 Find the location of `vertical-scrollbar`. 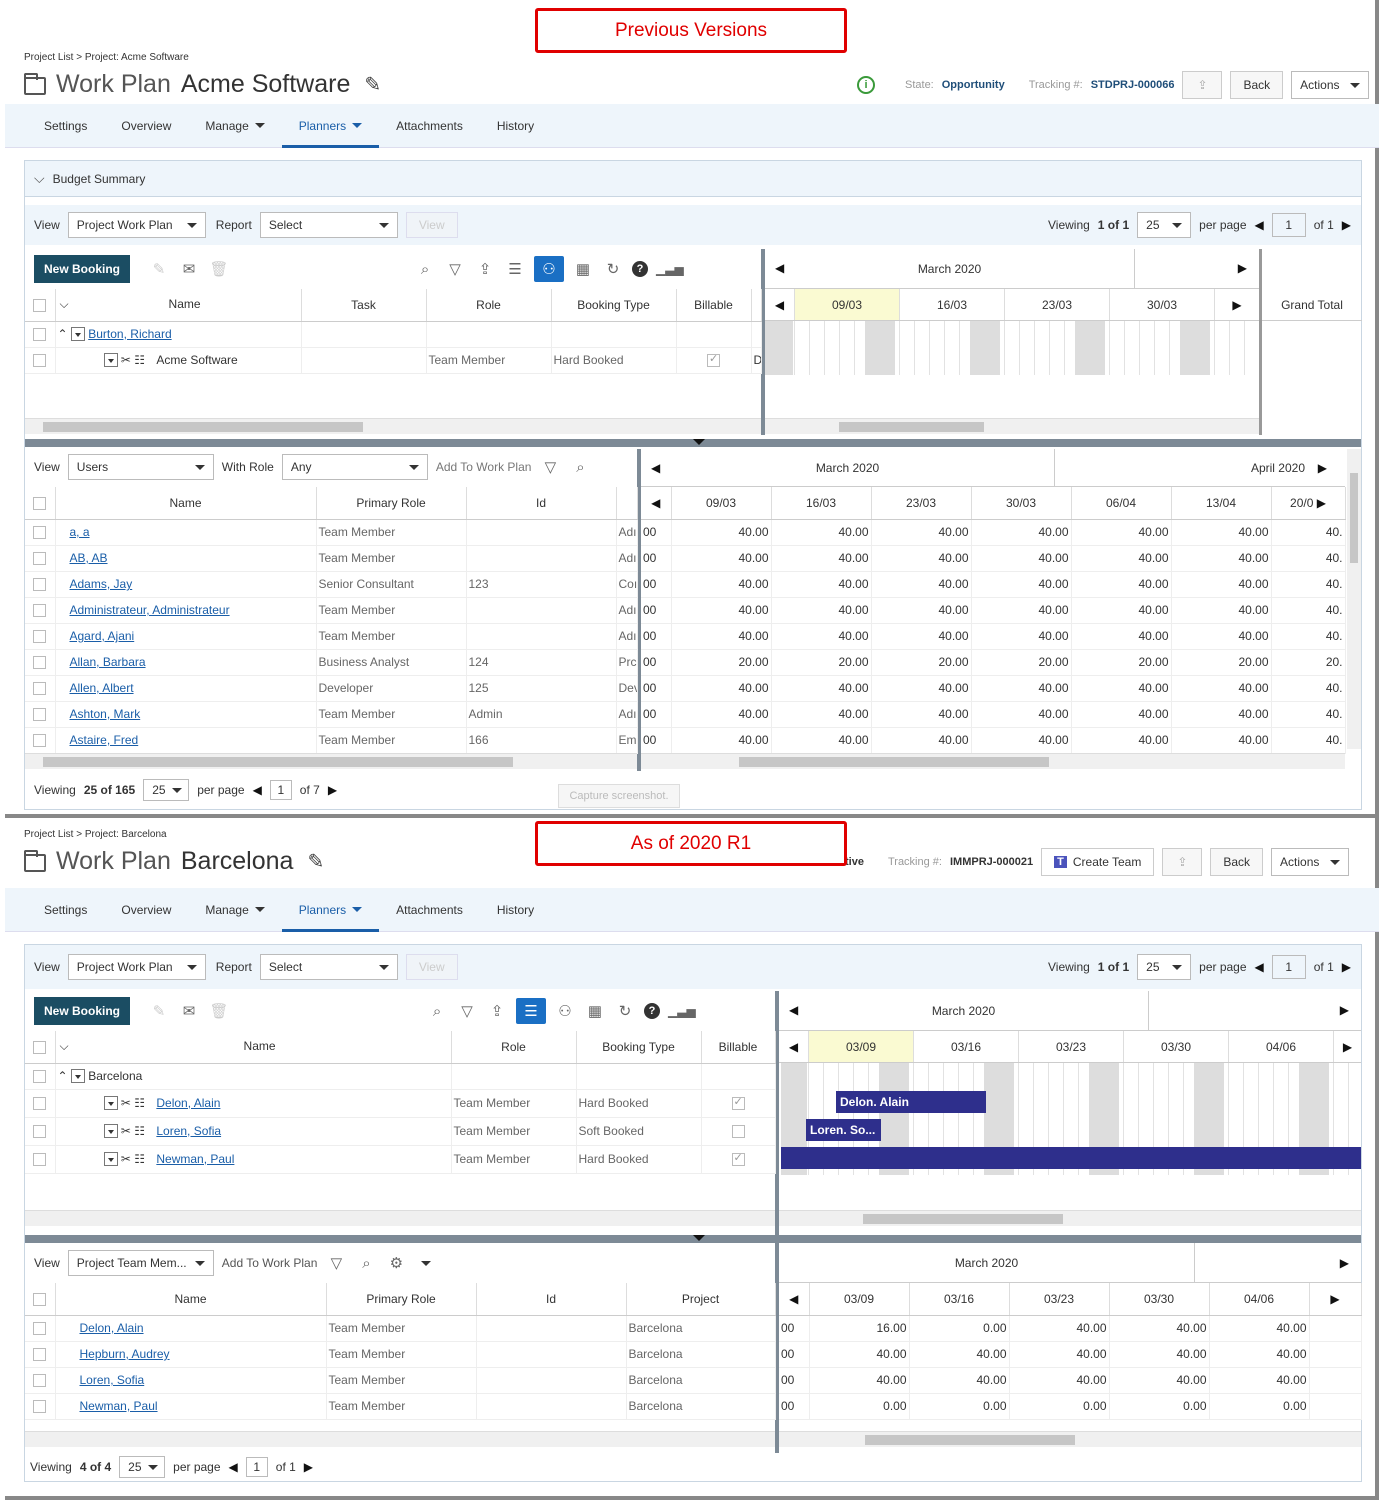

vertical-scrollbar is located at coordinates (1354, 599).